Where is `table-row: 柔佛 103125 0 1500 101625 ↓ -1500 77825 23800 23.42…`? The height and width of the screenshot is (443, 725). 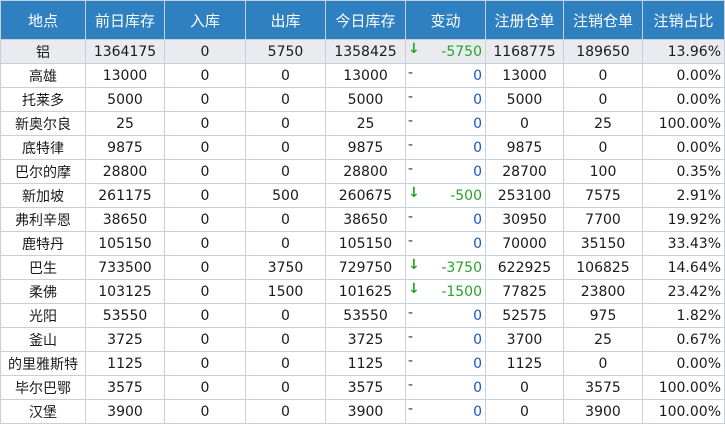
table-row: 柔佛 103125 0 1500 101625 ↓ -1500 77825 23800 23.42… is located at coordinates (362, 291).